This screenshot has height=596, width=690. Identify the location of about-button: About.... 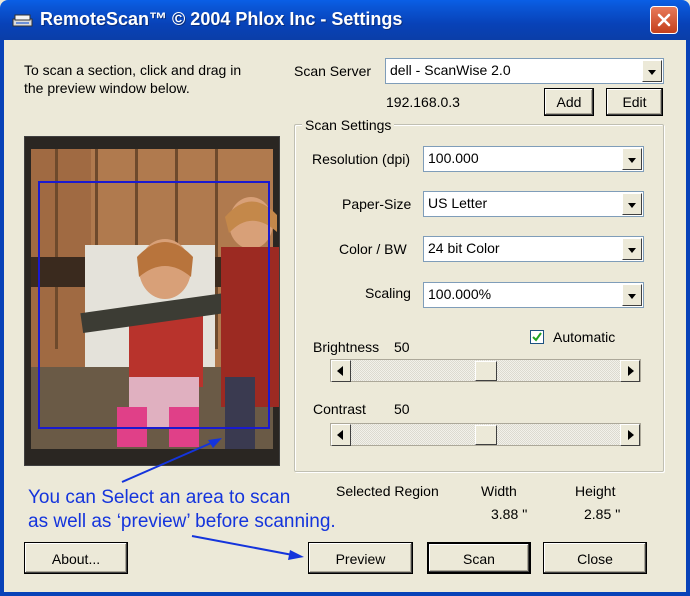
(76, 558).